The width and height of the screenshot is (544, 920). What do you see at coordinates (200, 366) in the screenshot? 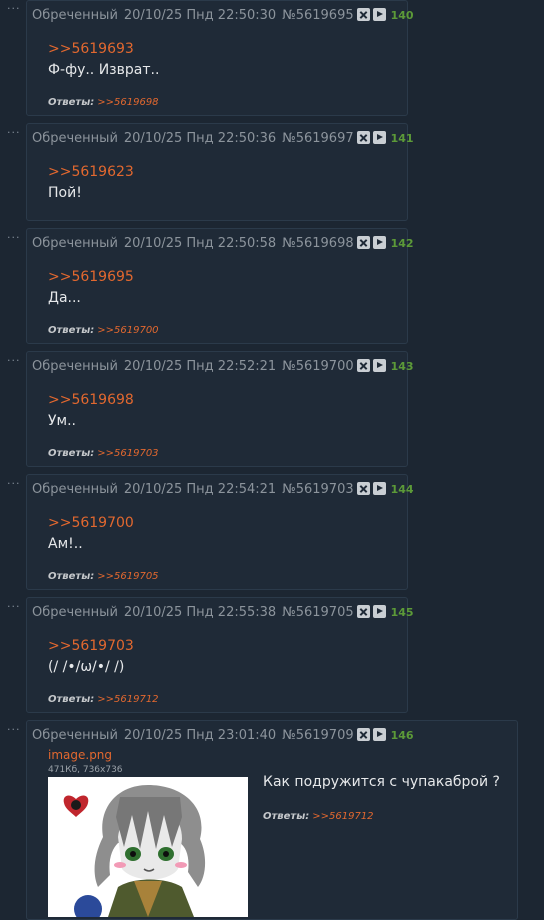
I see `post-datetime: 20/10/25 Пнд 22:52:21` at bounding box center [200, 366].